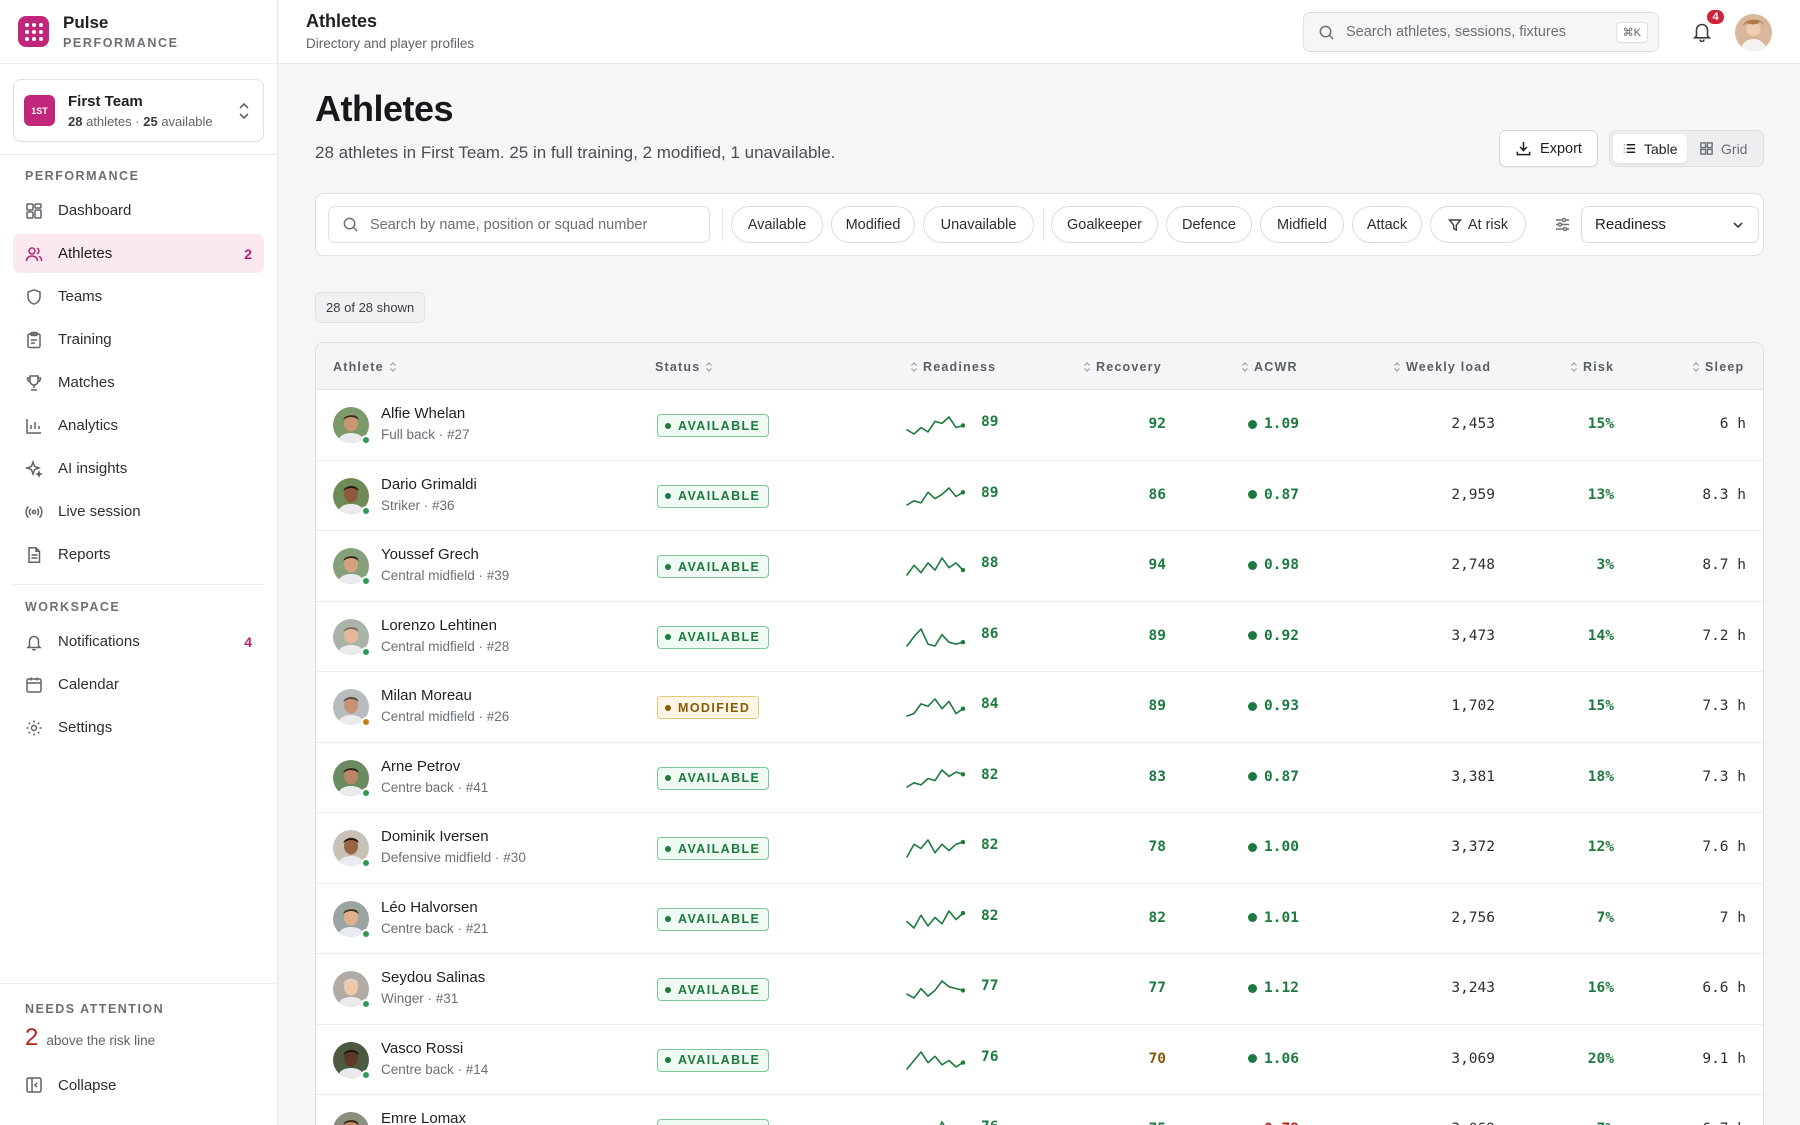 This screenshot has width=1800, height=1125. What do you see at coordinates (138, 382) in the screenshot?
I see `sidebar-item-matches: Matches` at bounding box center [138, 382].